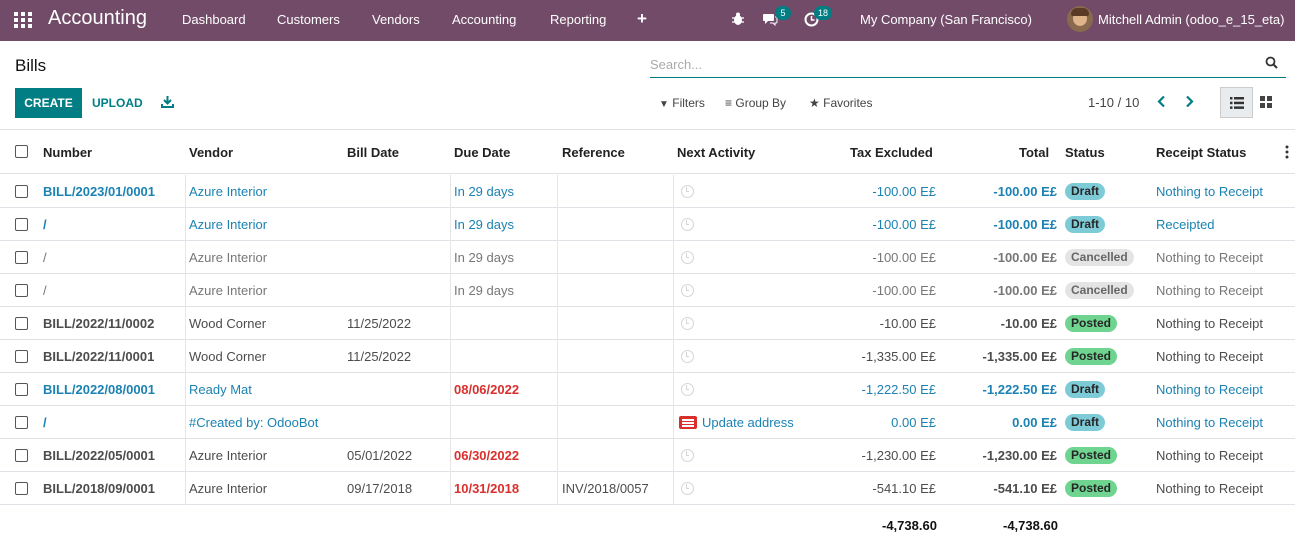 This screenshot has width=1295, height=539. Describe the element at coordinates (1113, 102) in the screenshot. I see `pager-value: 1-10 / 10` at that location.